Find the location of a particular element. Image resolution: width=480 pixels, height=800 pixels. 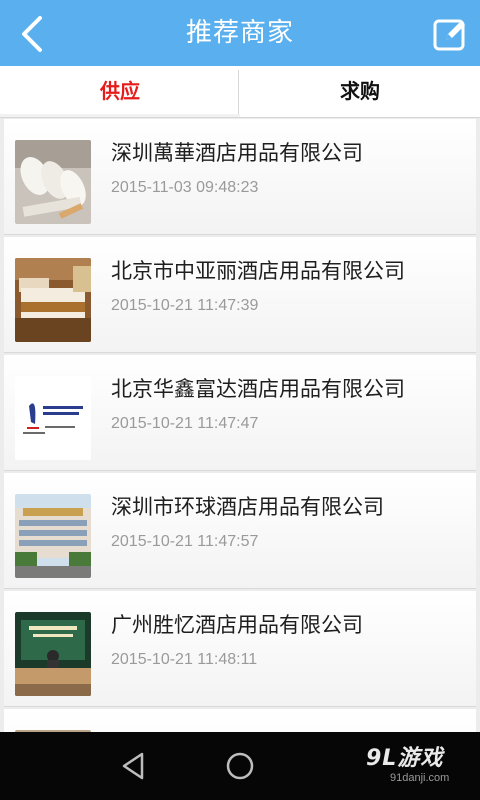

company-name: 广州胜忆酒店用品有限公司 is located at coordinates (237, 625).